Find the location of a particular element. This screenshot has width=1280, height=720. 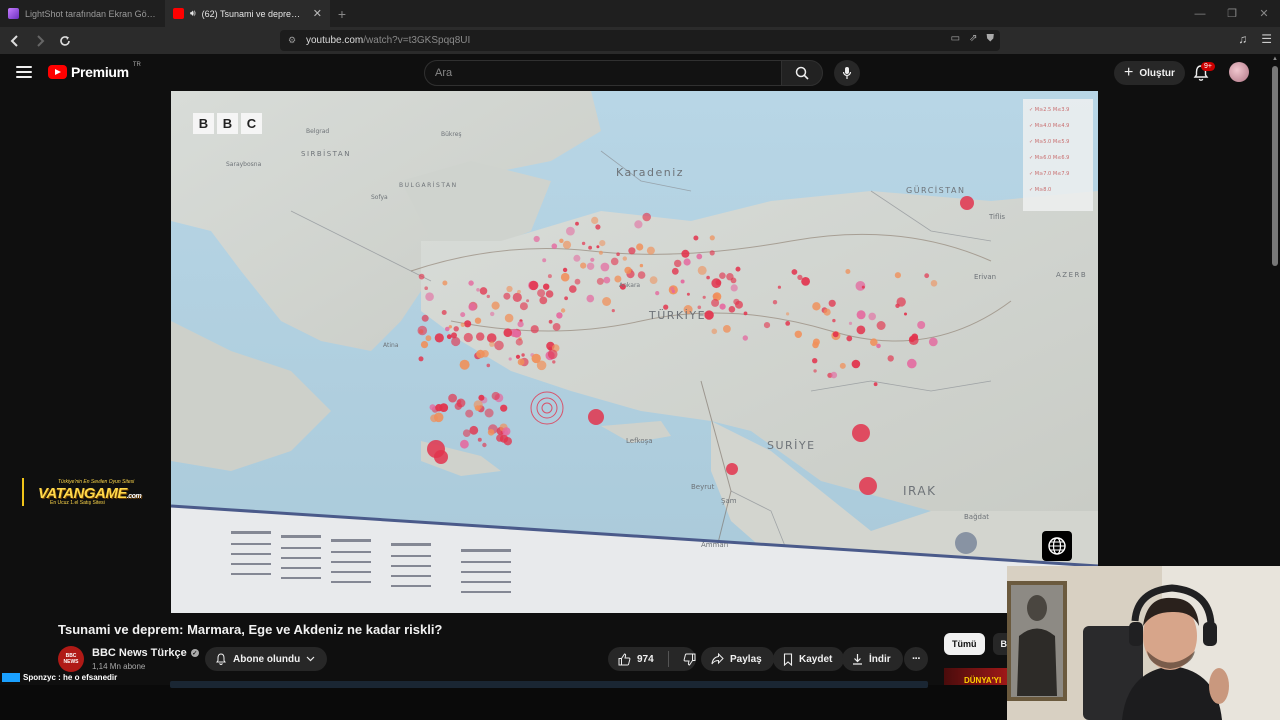

browser-tab-youtube: 🔊︎ (62) Tsunami ve deprem: Marmara ✕ is located at coordinates (247, 13).